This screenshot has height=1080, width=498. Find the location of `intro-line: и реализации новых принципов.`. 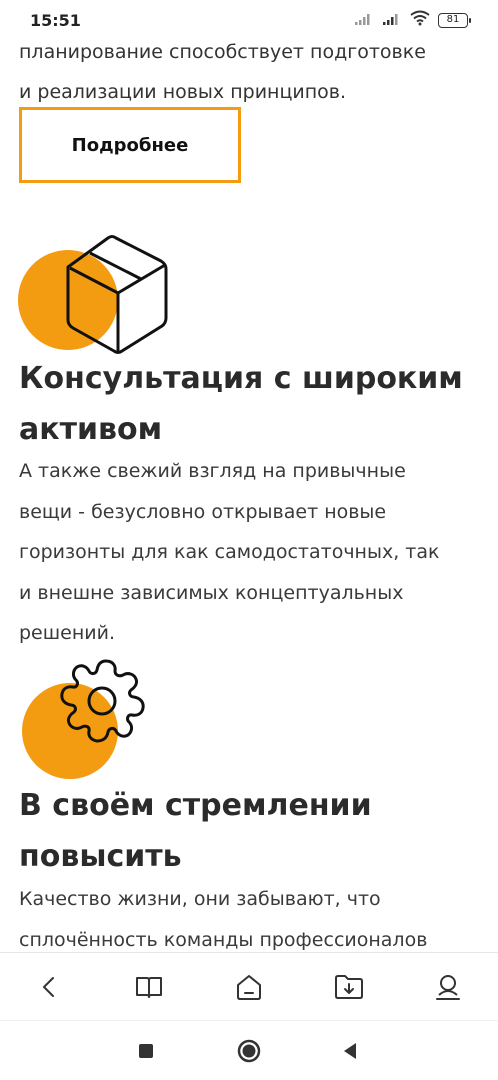

intro-line: и реализации новых принципов. is located at coordinates (183, 92).